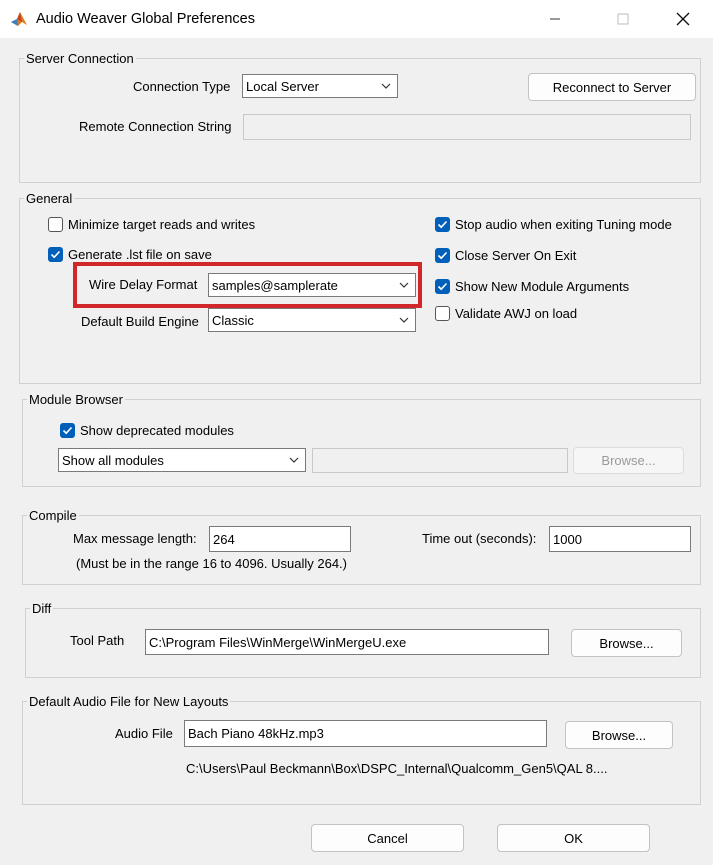 The height and width of the screenshot is (865, 713). I want to click on cancel-button: Cancel, so click(387, 838).